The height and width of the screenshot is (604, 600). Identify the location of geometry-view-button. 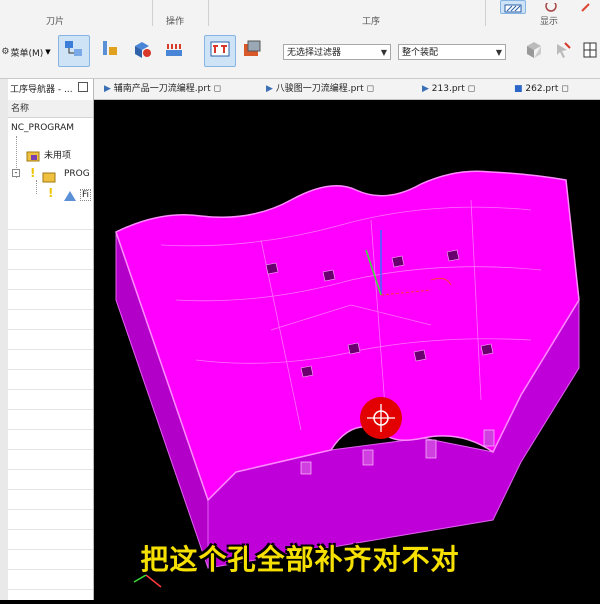
(142, 51).